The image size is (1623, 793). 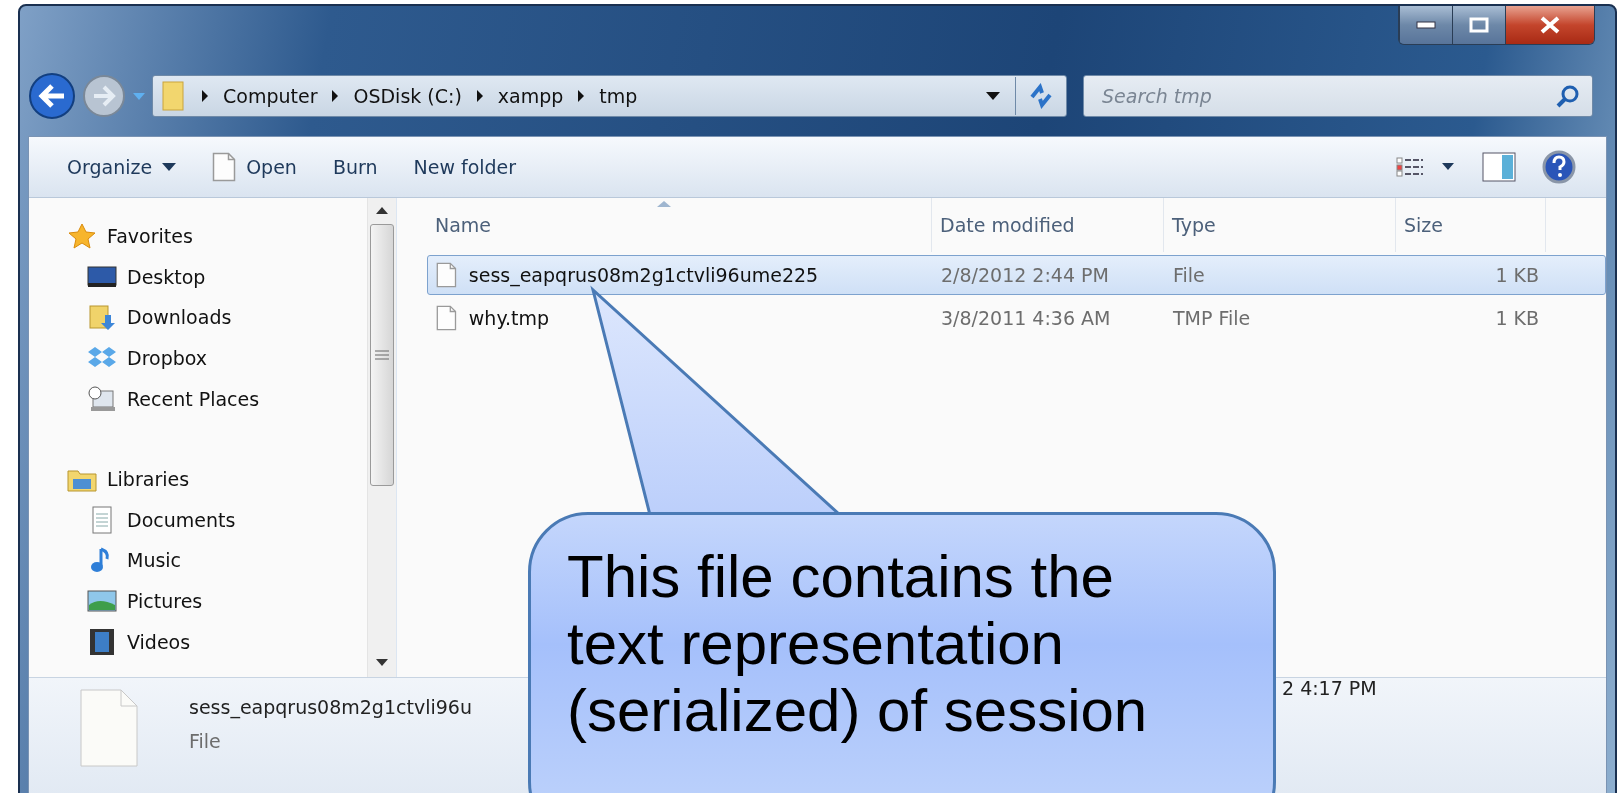 I want to click on sidebar-item: Documents, so click(x=181, y=519).